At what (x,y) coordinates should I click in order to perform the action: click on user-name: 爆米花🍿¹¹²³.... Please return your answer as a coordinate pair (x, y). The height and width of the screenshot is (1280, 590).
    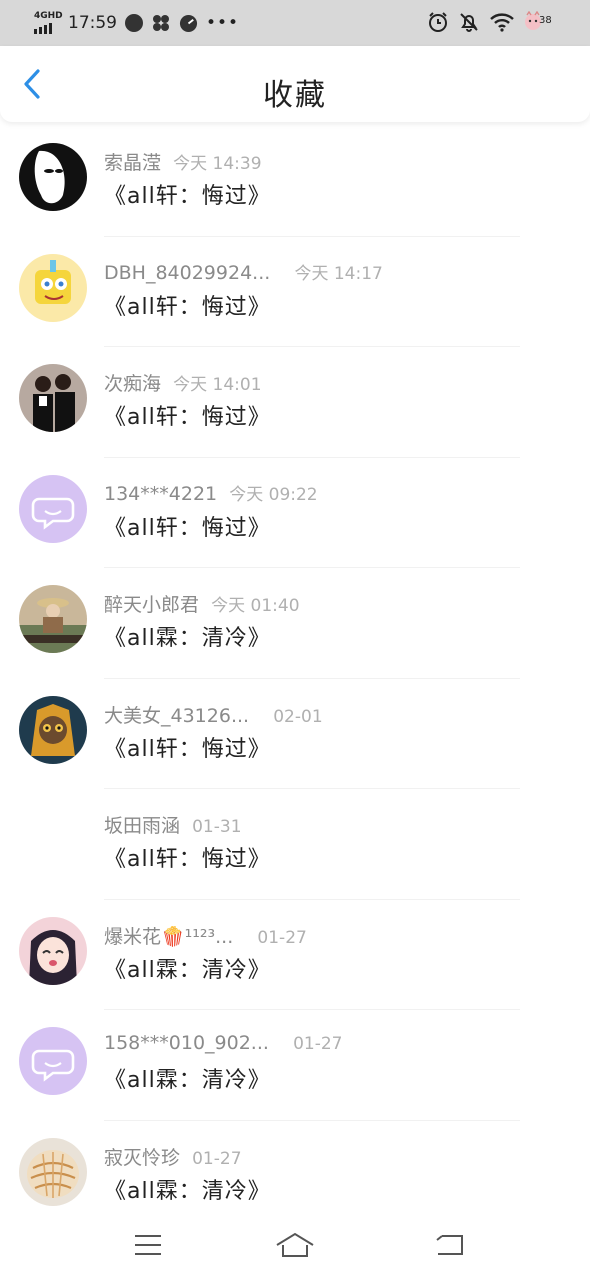
    Looking at the image, I should click on (168, 937).